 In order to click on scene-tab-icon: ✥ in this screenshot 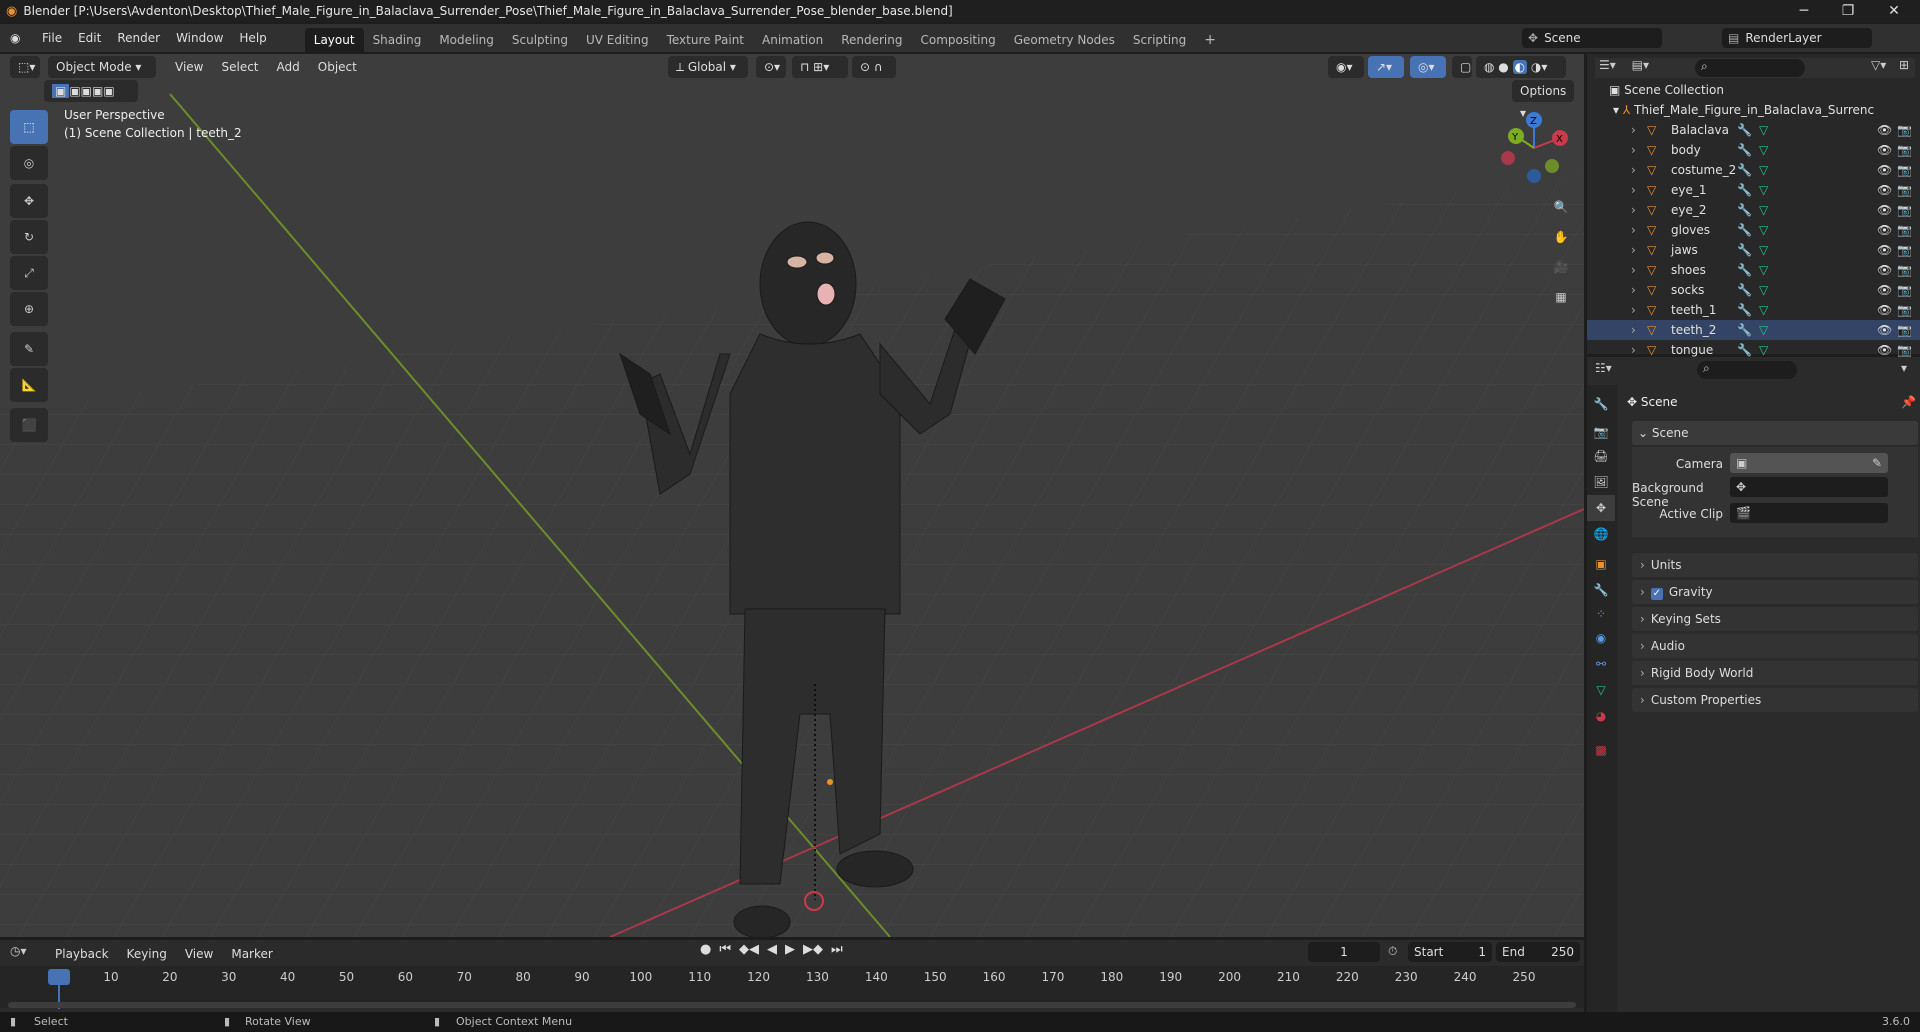, I will do `click(1601, 508)`.